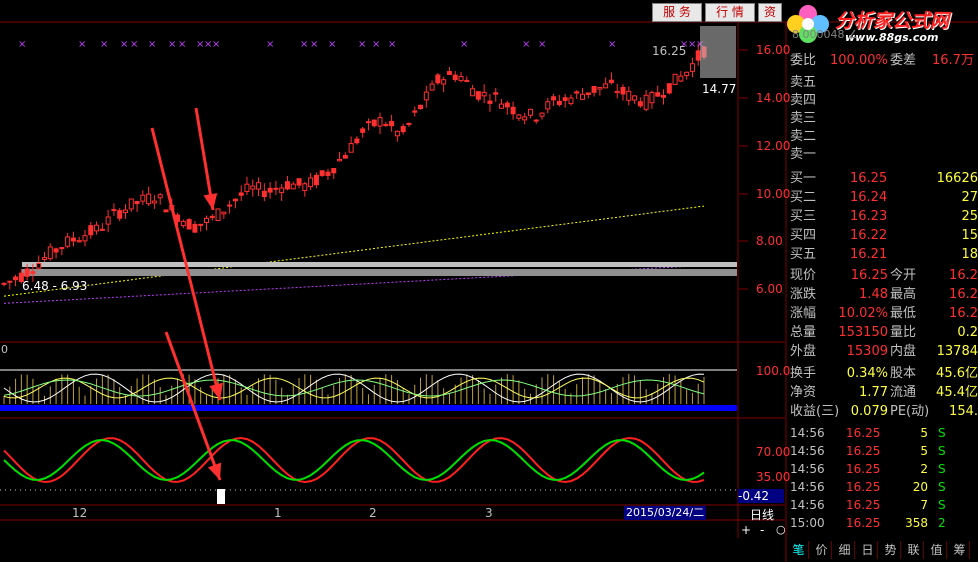 This screenshot has height=562, width=978. Describe the element at coordinates (884, 469) in the screenshot. I see `tick-row: 14:56 16.25 2 S` at that location.